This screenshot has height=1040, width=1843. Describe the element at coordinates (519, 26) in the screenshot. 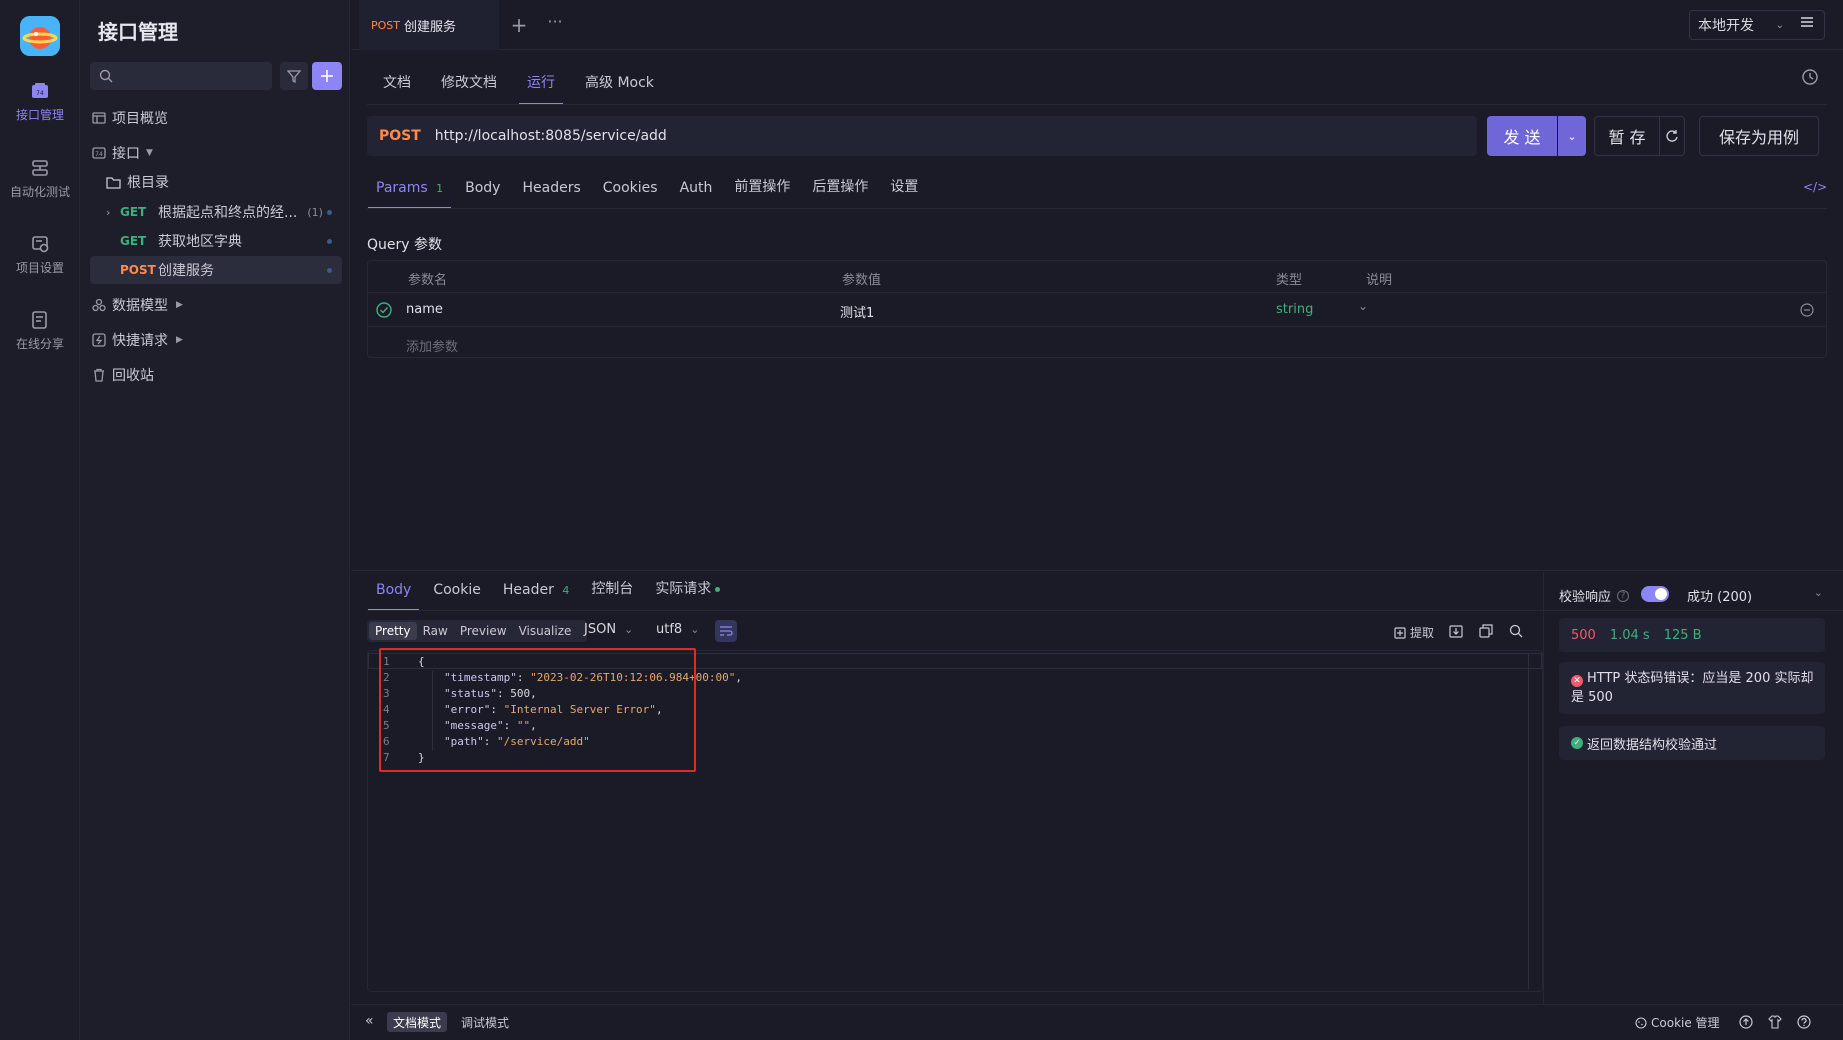

I see `new-tab-button: +` at that location.